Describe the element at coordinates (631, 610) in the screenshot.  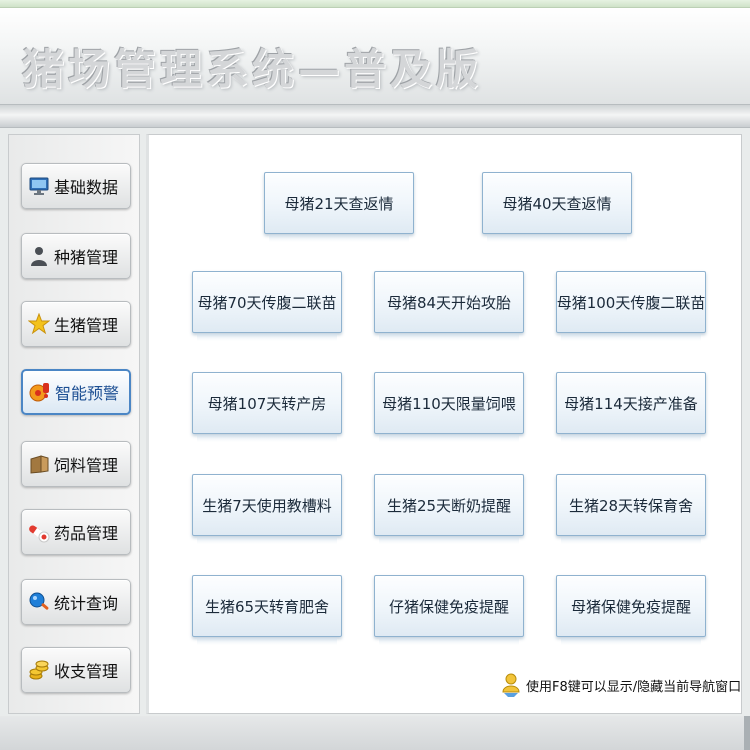
I see `sow-immunization-button: 母猪保健免疫提醒` at that location.